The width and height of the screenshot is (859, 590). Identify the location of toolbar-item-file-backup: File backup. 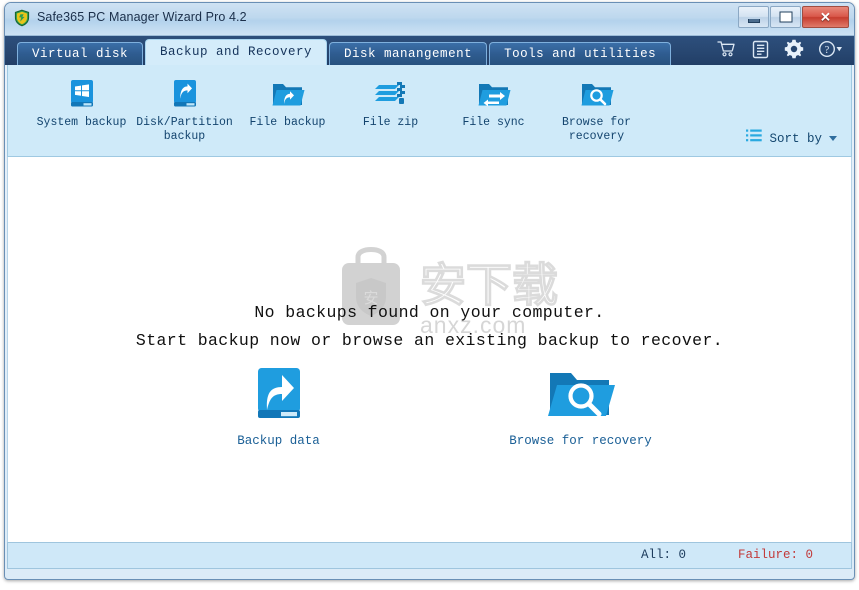
(287, 109).